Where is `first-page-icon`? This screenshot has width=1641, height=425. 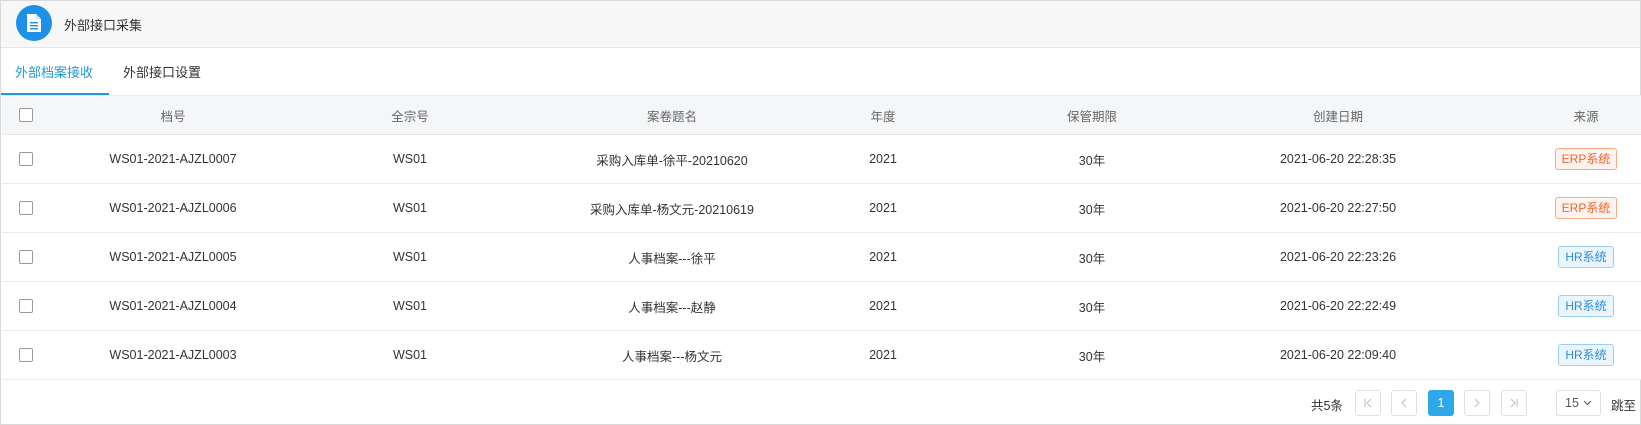
first-page-icon is located at coordinates (1368, 403).